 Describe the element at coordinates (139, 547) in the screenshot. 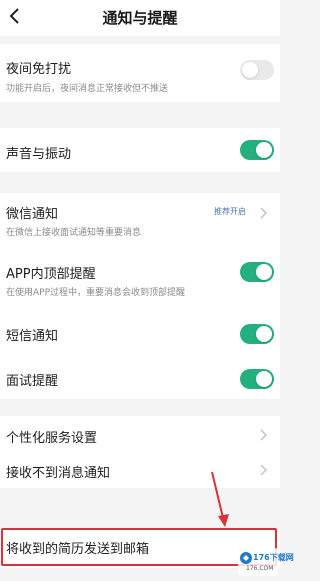

I see `annotation-highlight-box` at that location.